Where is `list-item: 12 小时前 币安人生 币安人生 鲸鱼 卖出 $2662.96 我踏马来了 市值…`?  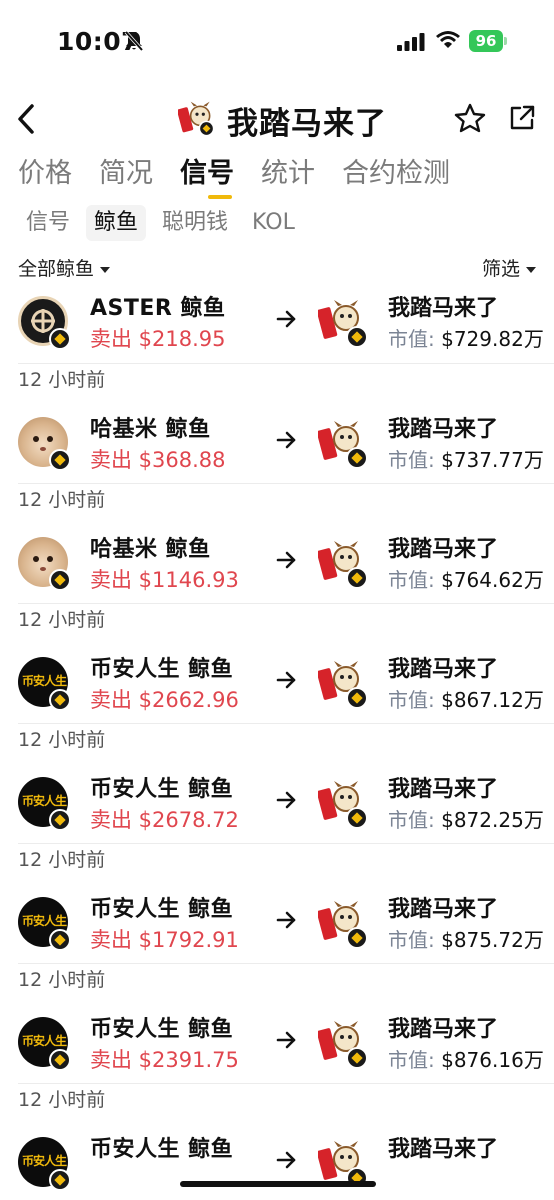 list-item: 12 小时前 币安人生 币安人生 鲸鱼 卖出 $2662.96 我踏马来了 市值… is located at coordinates (277, 665).